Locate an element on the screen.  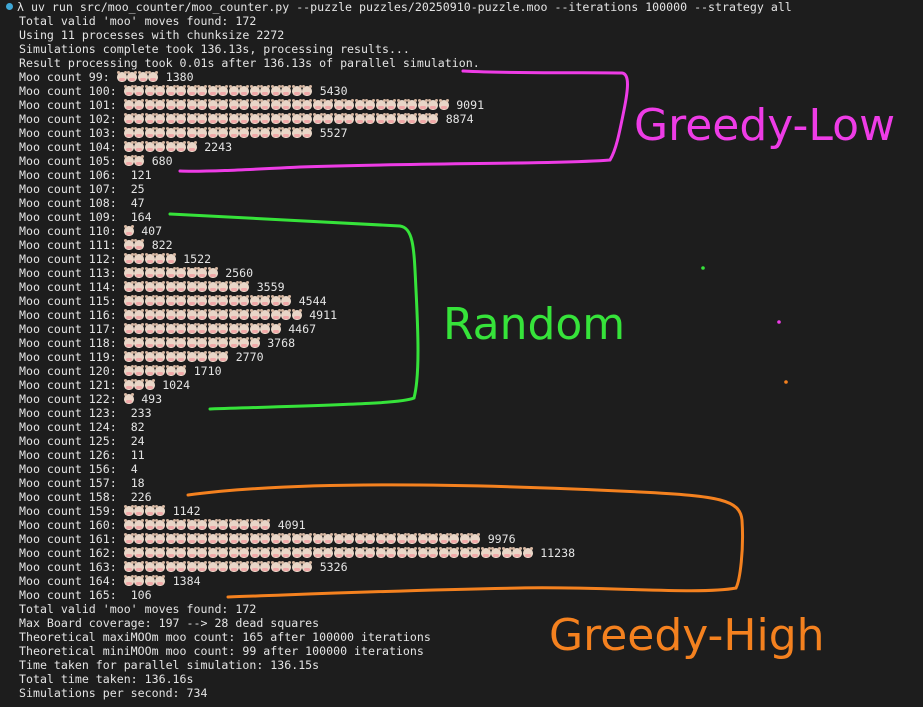
greedy-high-annotation: Greedy-High is located at coordinates (687, 635).